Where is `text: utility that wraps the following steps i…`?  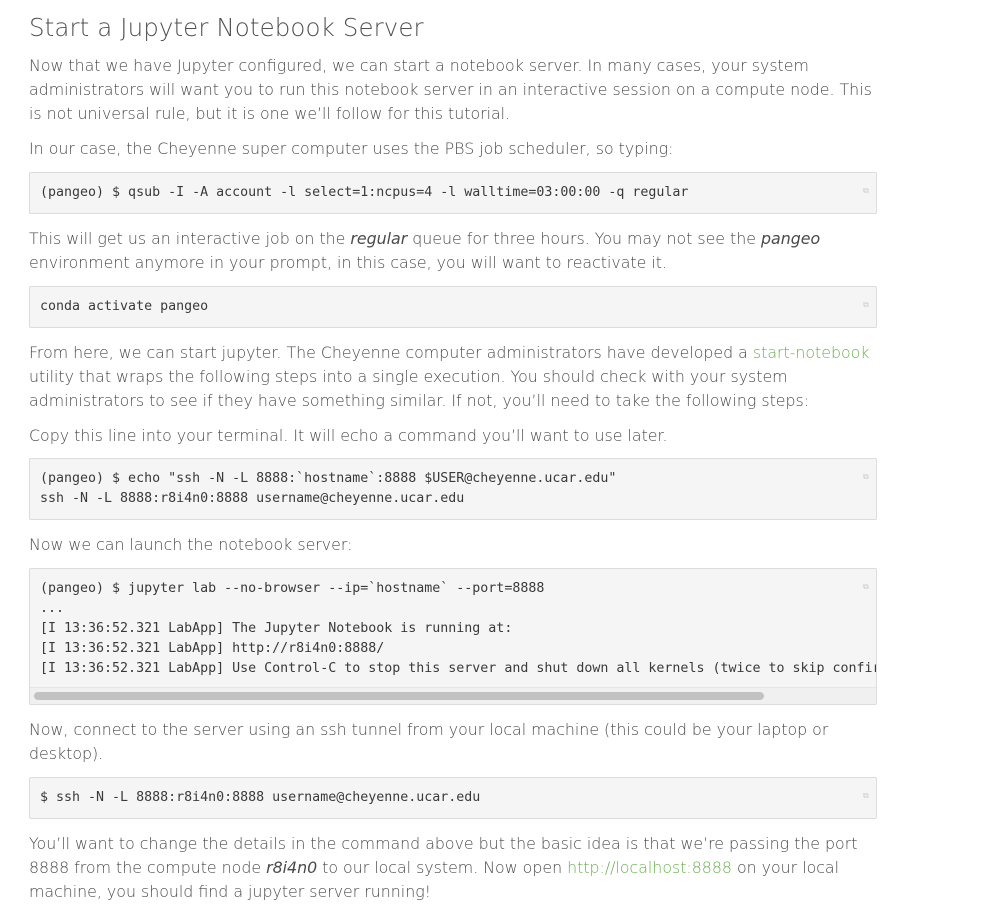
text: utility that wraps the following steps i… is located at coordinates (419, 388).